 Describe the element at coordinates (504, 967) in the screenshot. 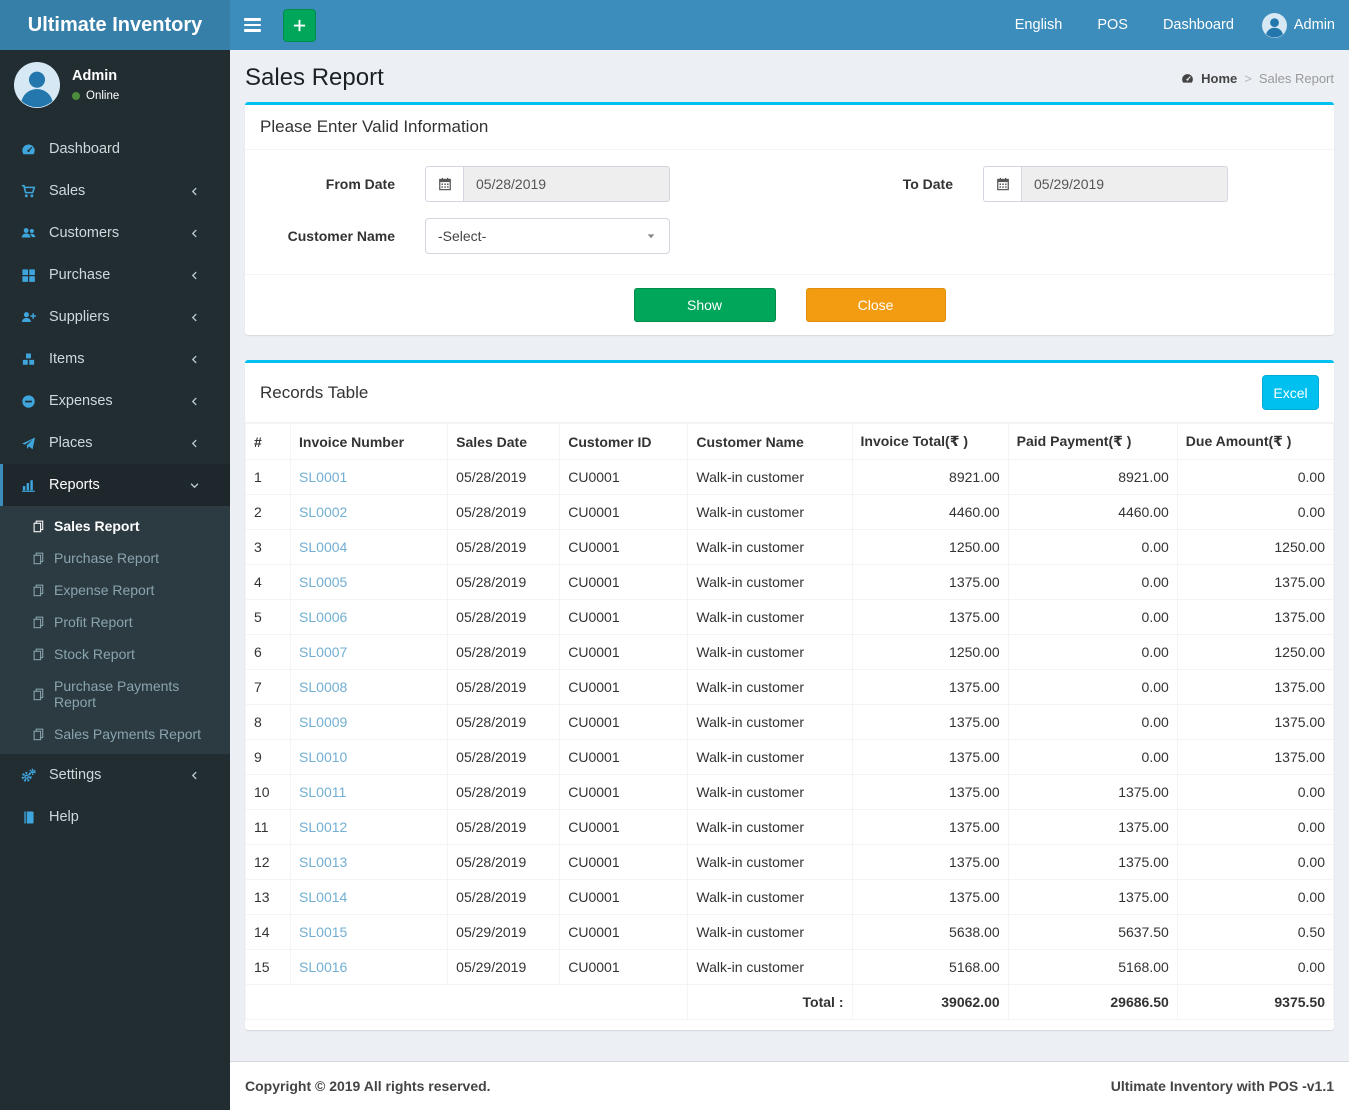

I see `cell-sales-date: 05/29/2019` at that location.